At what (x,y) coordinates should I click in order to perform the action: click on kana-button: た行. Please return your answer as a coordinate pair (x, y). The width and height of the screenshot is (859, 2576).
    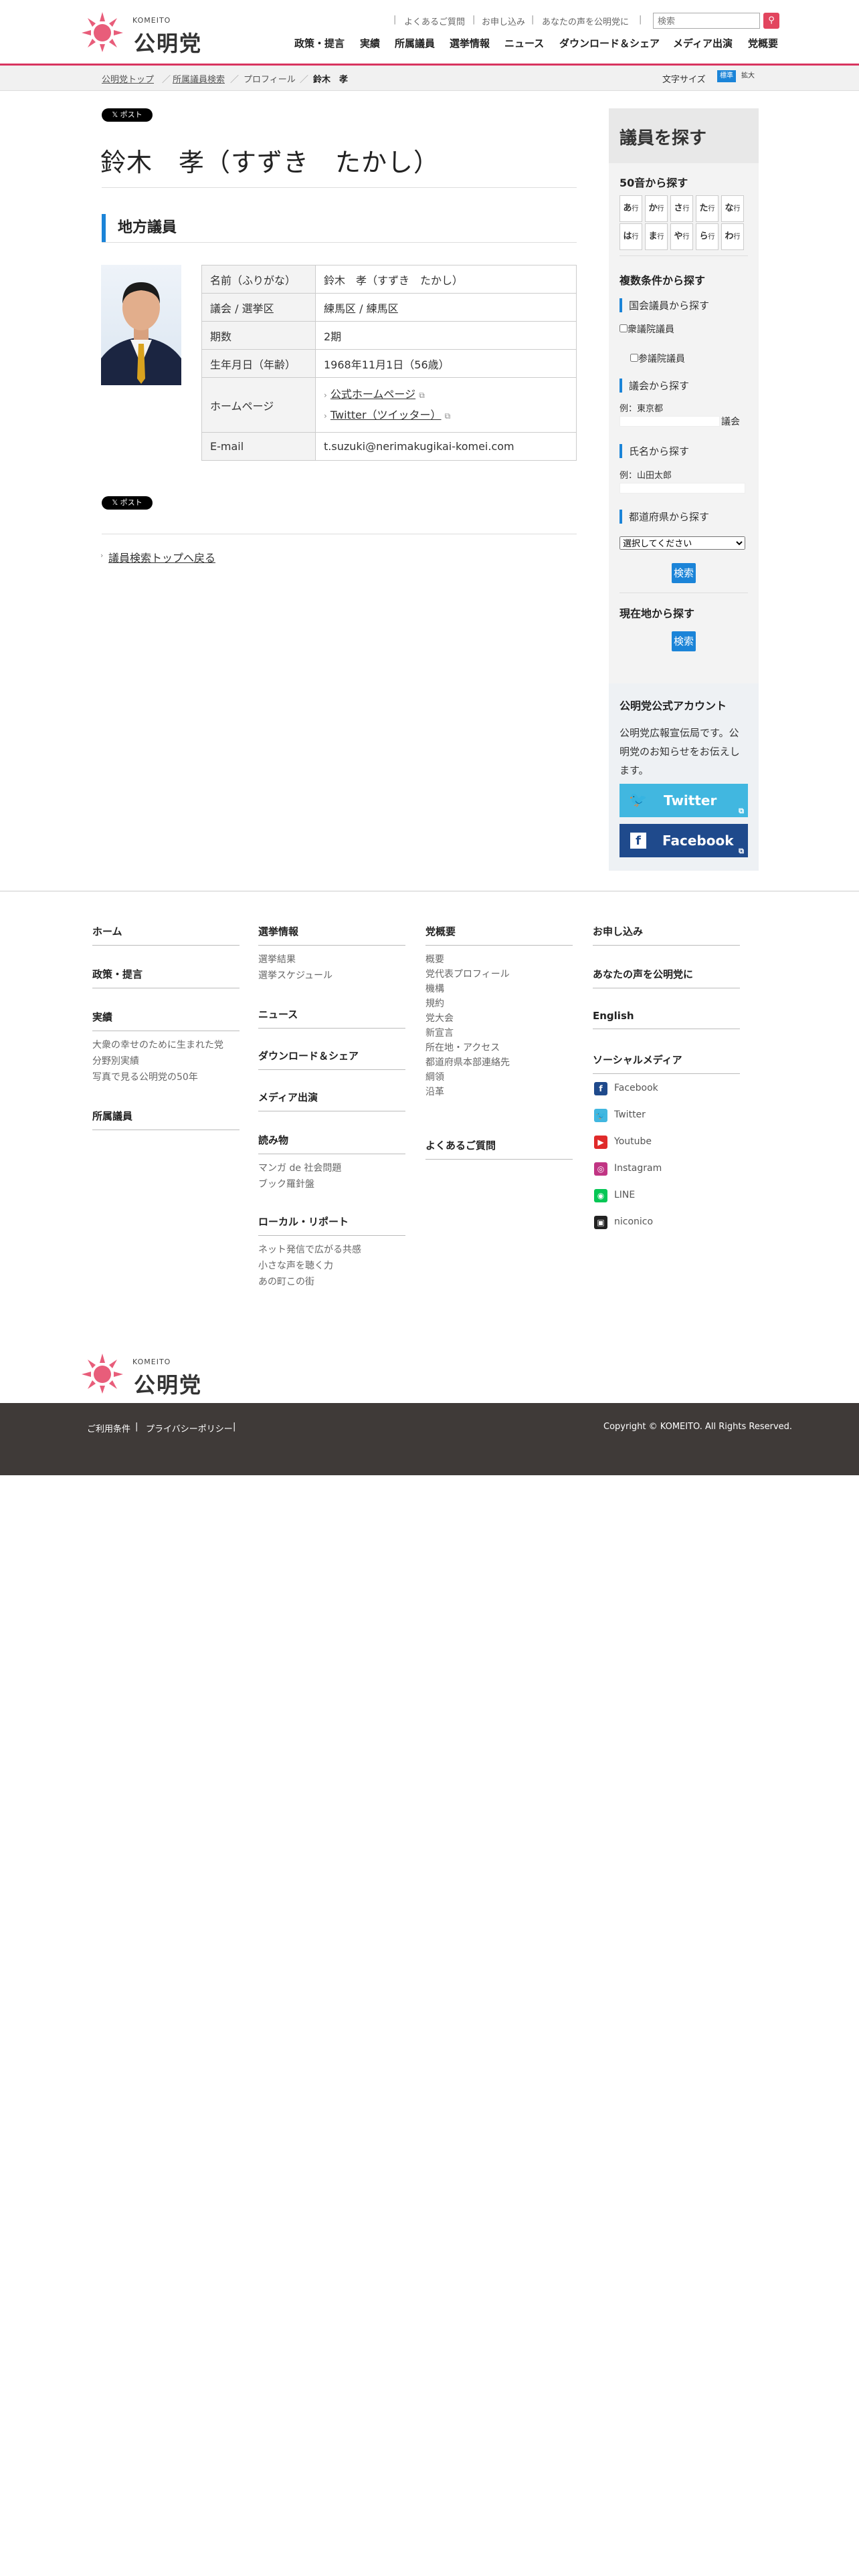
    Looking at the image, I should click on (708, 208).